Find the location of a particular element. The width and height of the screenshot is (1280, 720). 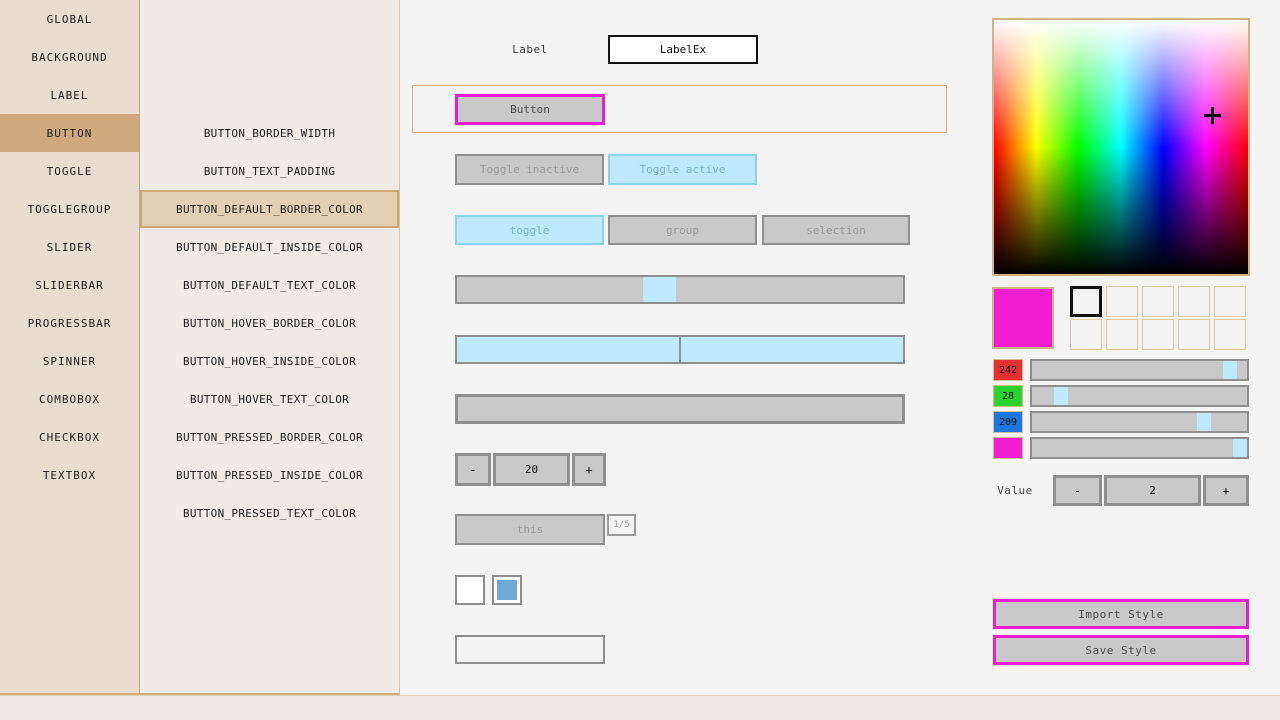

alpha-channel-slider is located at coordinates (1139, 448).